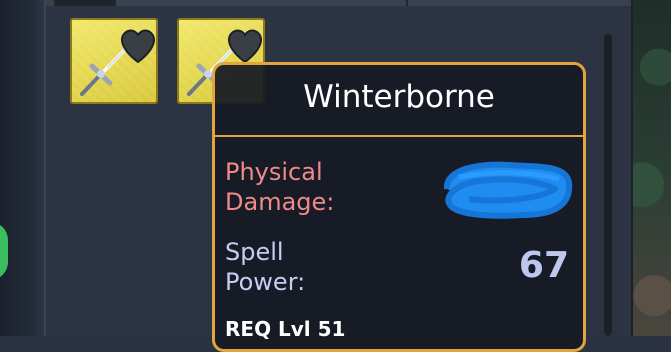 This screenshot has width=671, height=352. I want to click on redaction-scribble, so click(508, 190).